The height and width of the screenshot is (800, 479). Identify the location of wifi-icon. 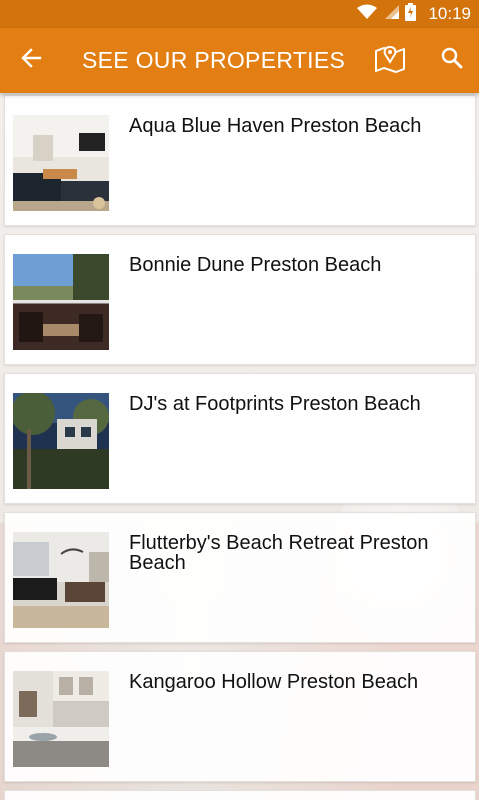
(367, 14).